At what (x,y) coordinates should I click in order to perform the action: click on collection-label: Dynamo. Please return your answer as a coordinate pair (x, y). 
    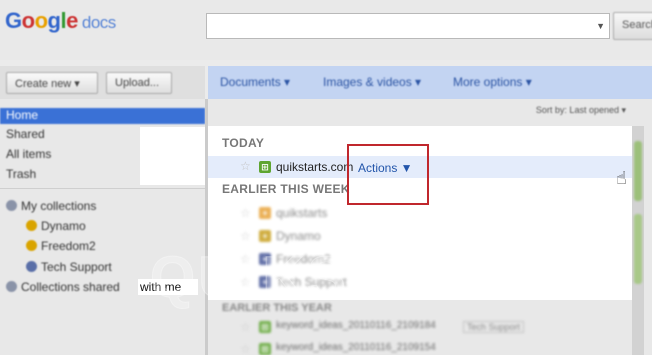
    Looking at the image, I should click on (63, 226).